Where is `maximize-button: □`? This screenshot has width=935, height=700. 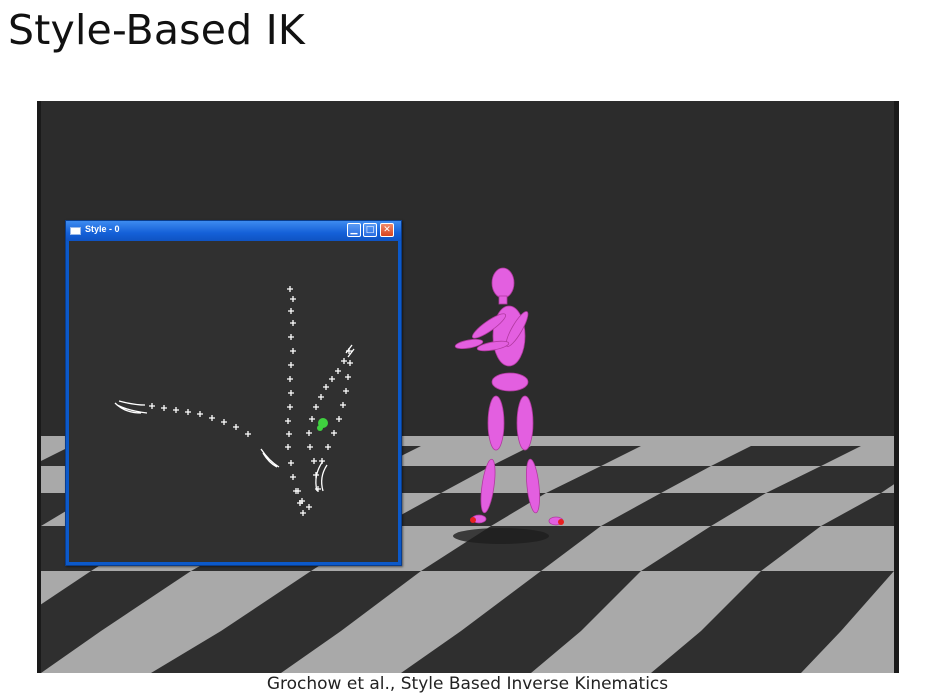 maximize-button: □ is located at coordinates (370, 230).